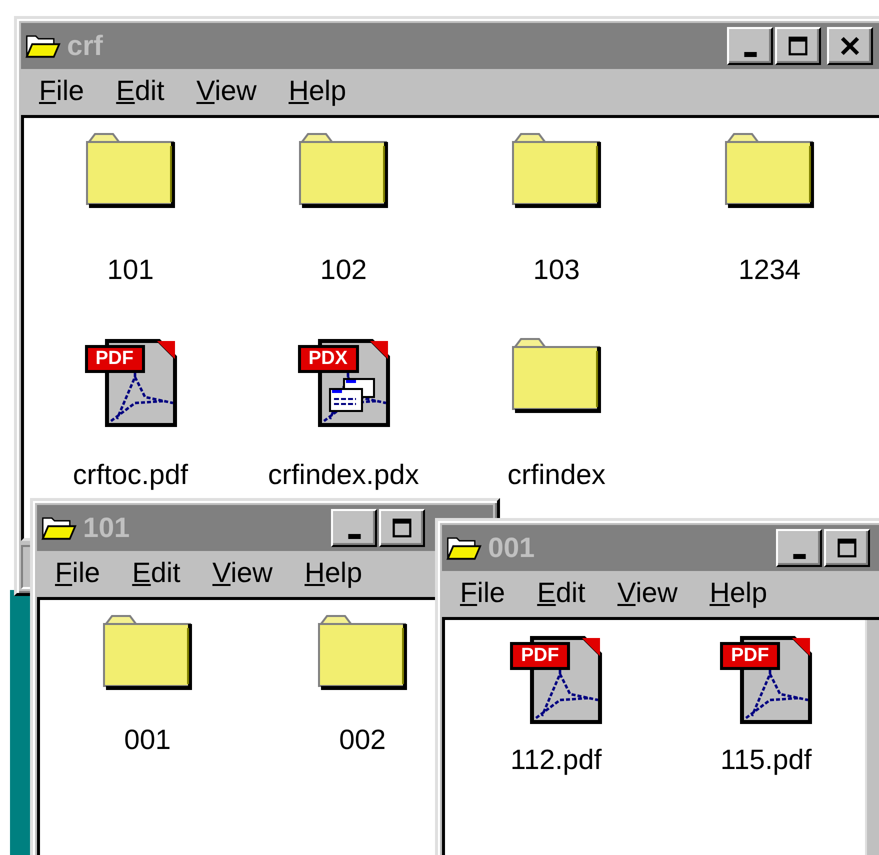  Describe the element at coordinates (130, 475) in the screenshot. I see `file-name: crftoc.pdf` at that location.